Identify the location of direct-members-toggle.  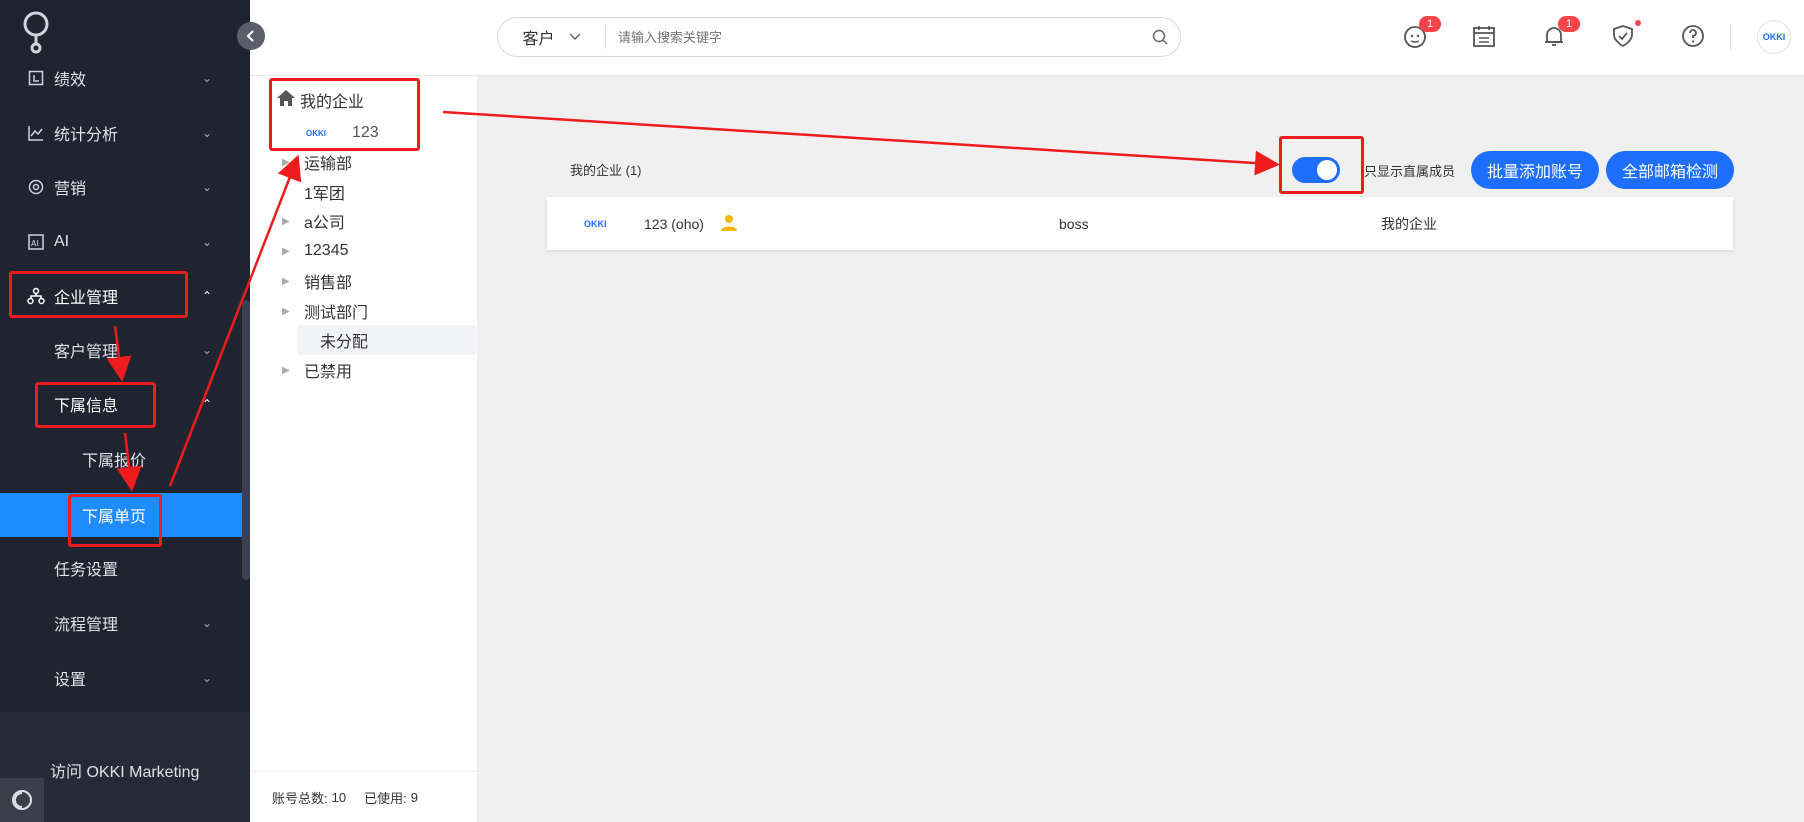
(1316, 170).